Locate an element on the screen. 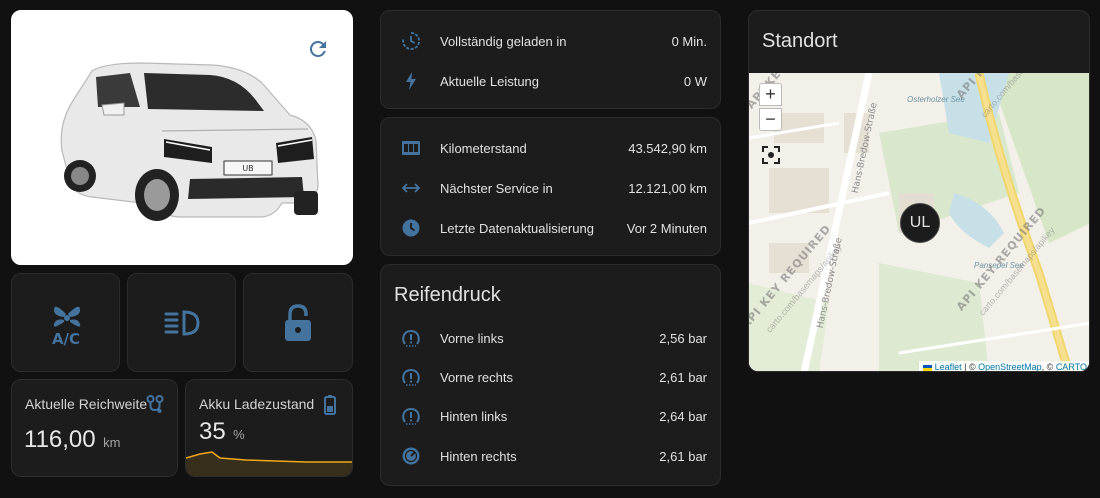  row-value: Vor 2 Minuten is located at coordinates (666, 228).